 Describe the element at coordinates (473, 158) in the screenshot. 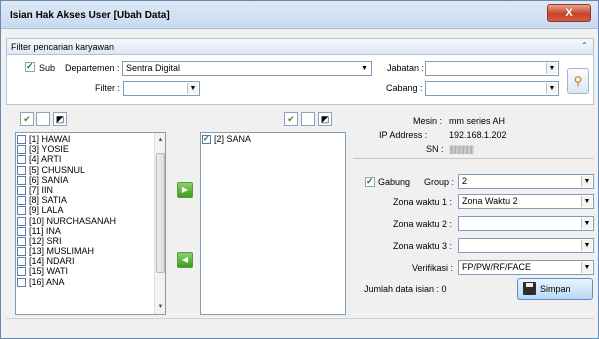

I see `section-divider` at that location.